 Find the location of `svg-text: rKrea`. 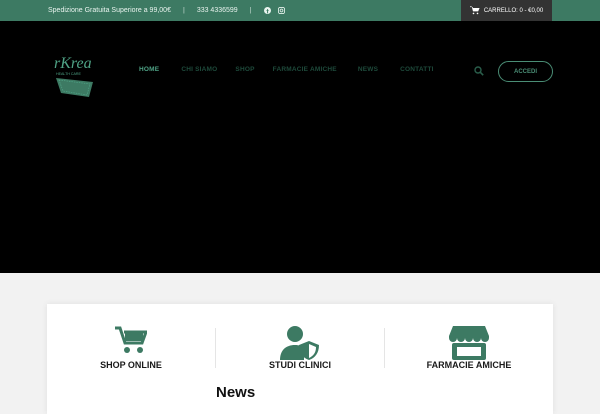

svg-text: rKrea is located at coordinates (73, 63).